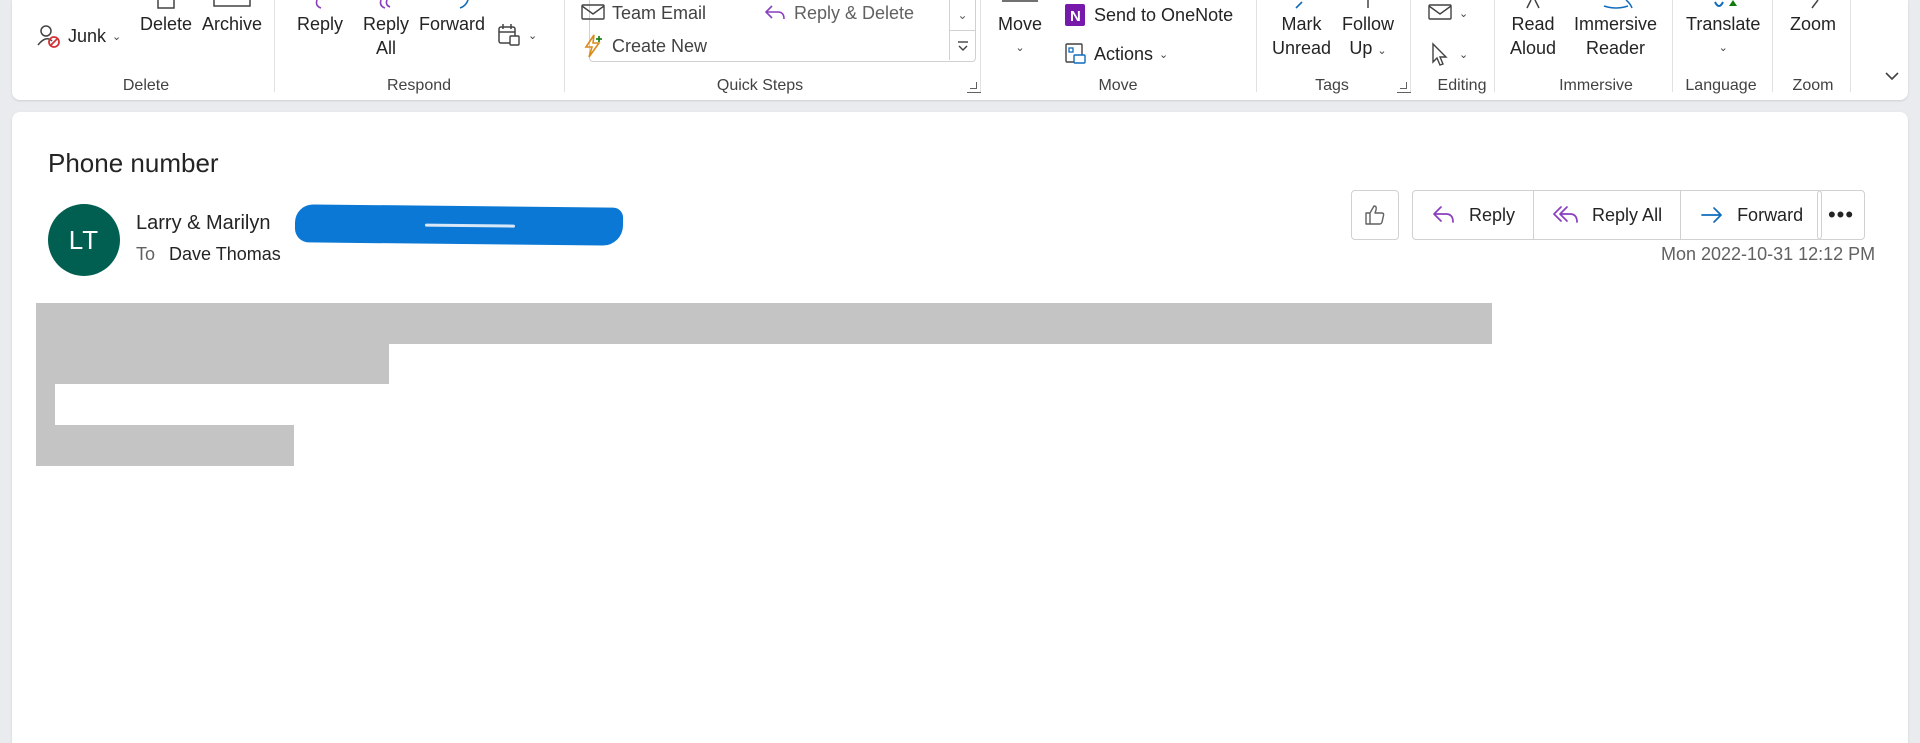 This screenshot has width=1920, height=743. Describe the element at coordinates (166, 6) in the screenshot. I see `trash-icon` at that location.